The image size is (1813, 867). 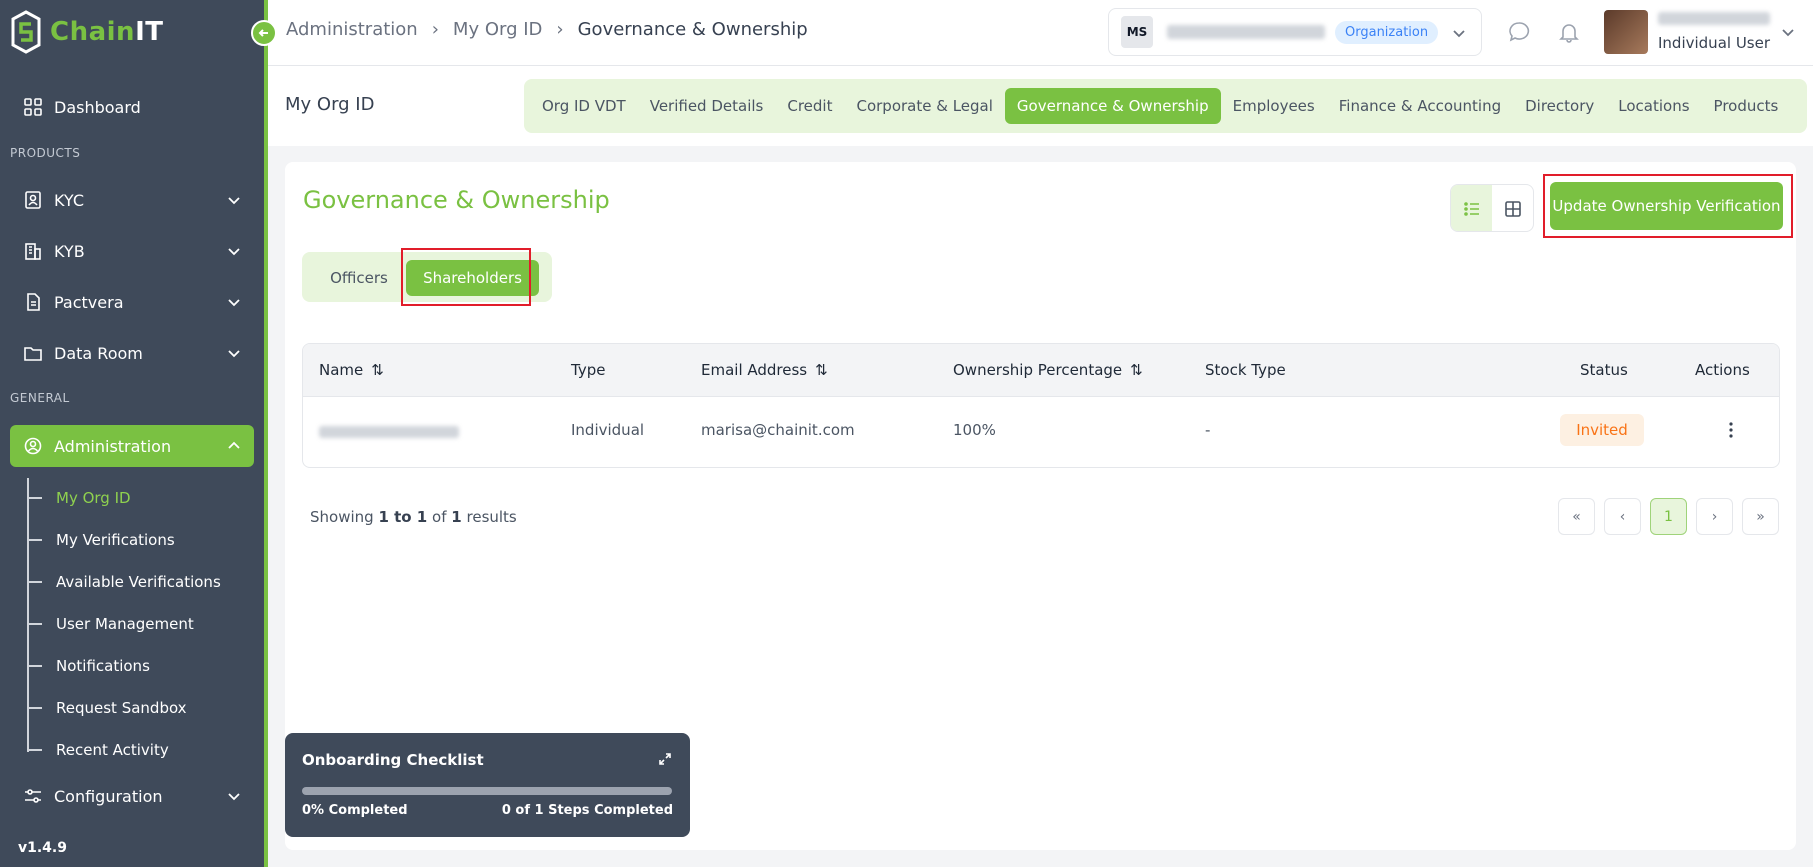 I want to click on sidebar-subitem-my-verifications: My Verifications, so click(x=101, y=540).